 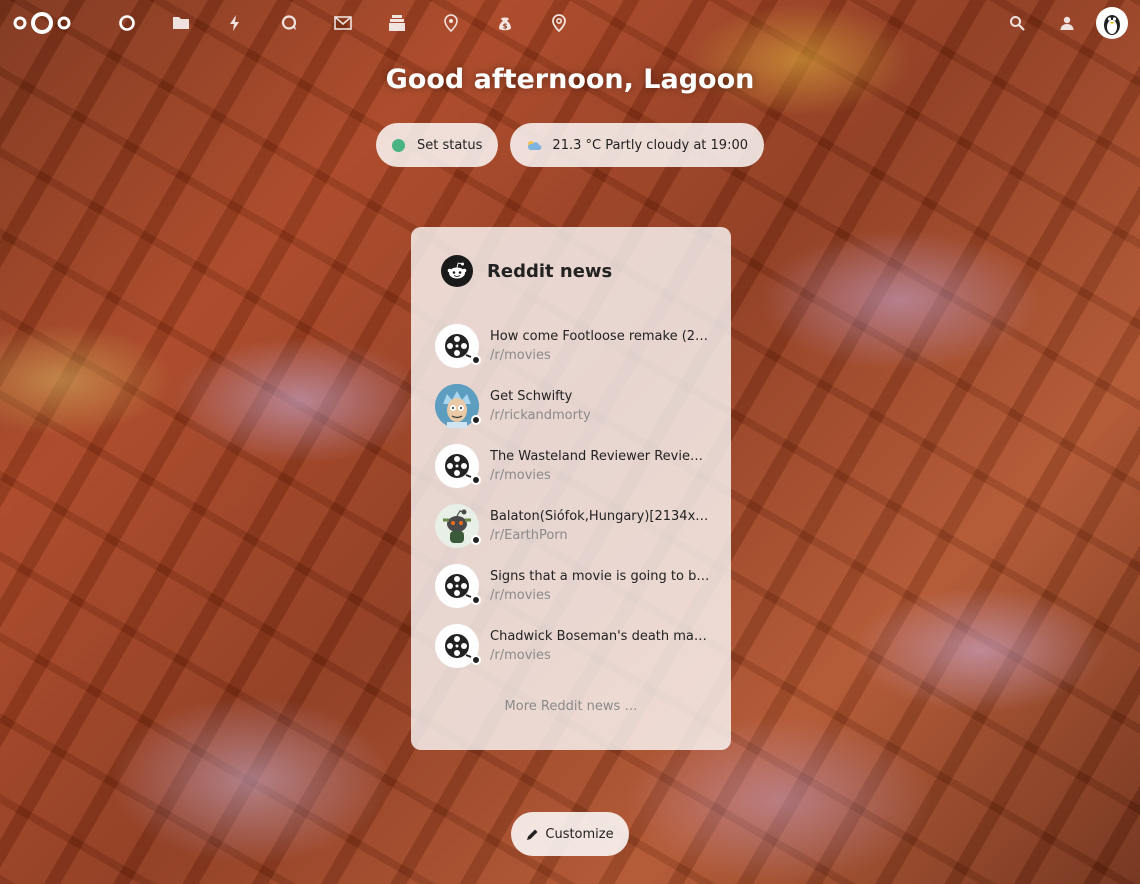 I want to click on talk-icon, so click(x=289, y=23).